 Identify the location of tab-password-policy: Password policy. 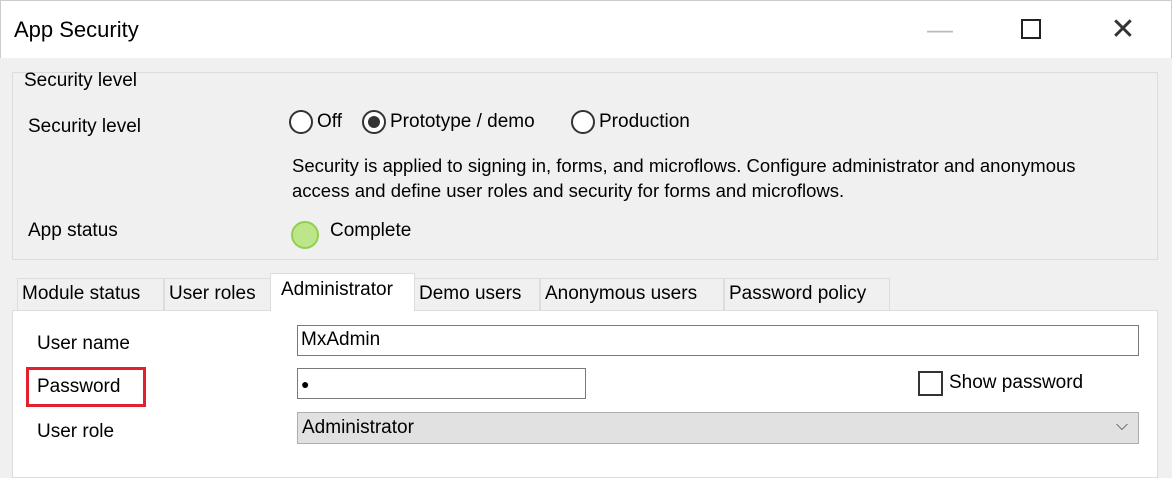
(807, 294).